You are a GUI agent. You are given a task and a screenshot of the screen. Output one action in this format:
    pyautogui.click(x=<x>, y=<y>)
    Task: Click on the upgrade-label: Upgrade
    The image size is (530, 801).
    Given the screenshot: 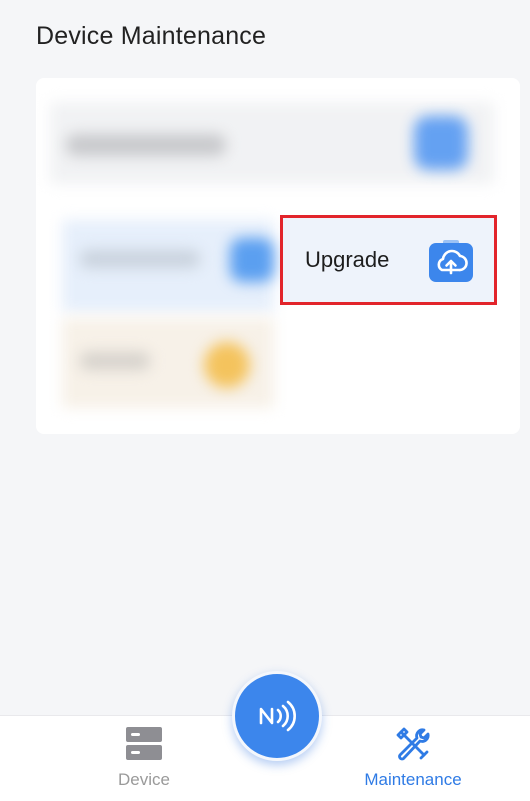 What is the action you would take?
    pyautogui.click(x=347, y=259)
    